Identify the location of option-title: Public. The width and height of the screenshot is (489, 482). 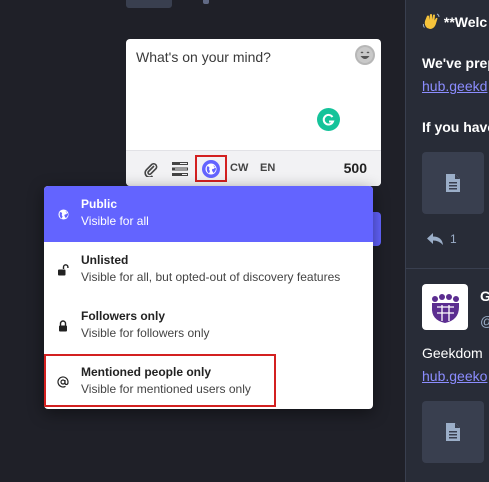
(99, 204).